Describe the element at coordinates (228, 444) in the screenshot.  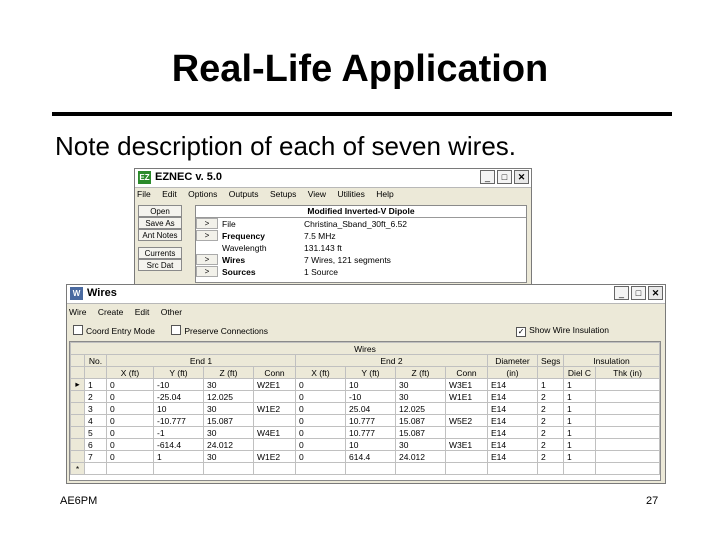
I see `wire-cell-z1: 24.012` at that location.